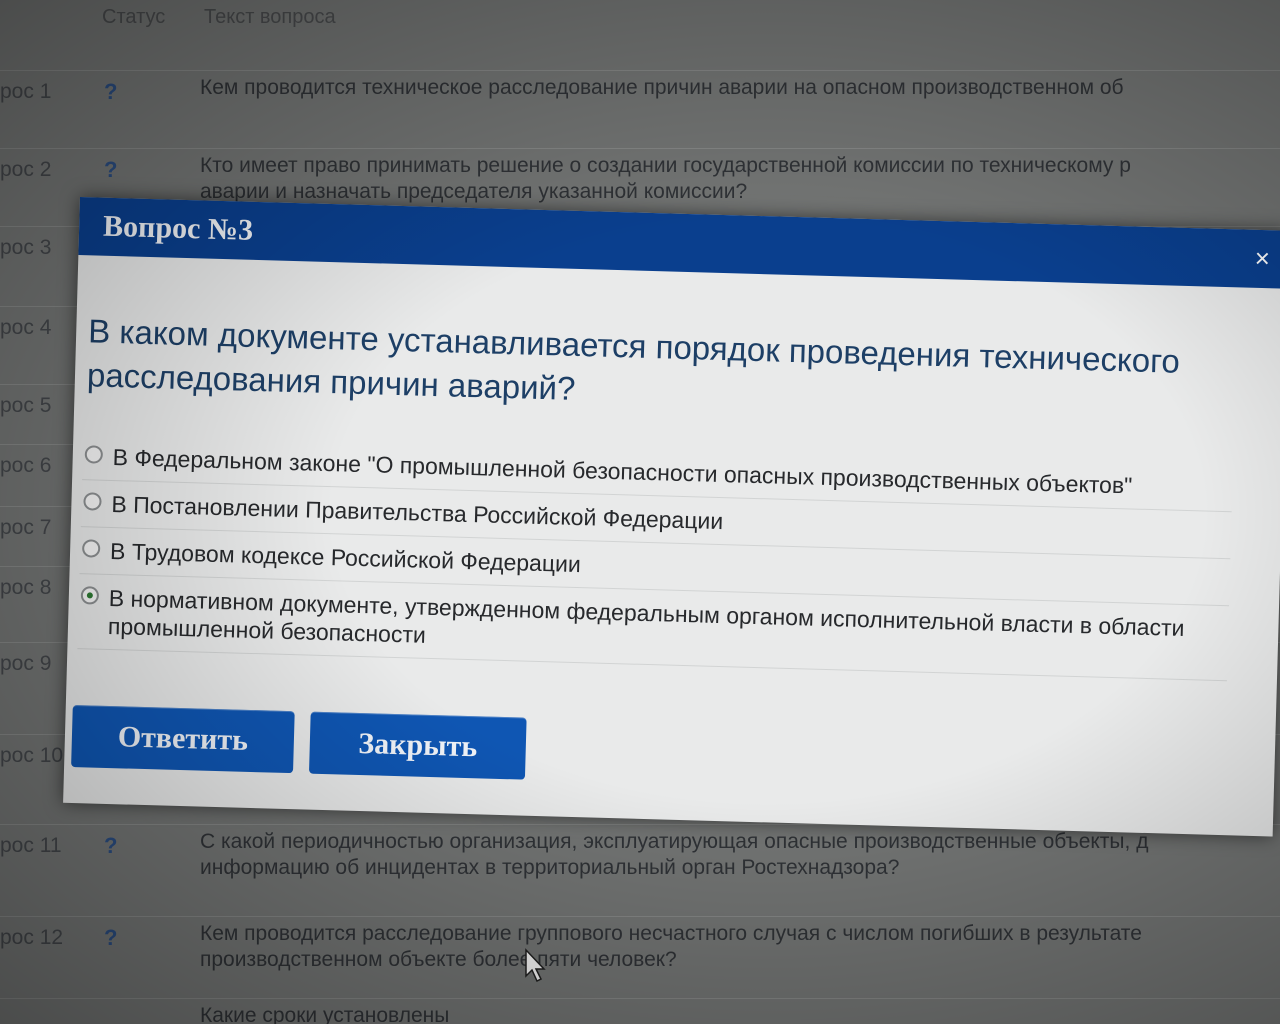 The height and width of the screenshot is (1024, 1280). I want to click on question-list-row: Какие сроки установлены, so click(640, 1011).